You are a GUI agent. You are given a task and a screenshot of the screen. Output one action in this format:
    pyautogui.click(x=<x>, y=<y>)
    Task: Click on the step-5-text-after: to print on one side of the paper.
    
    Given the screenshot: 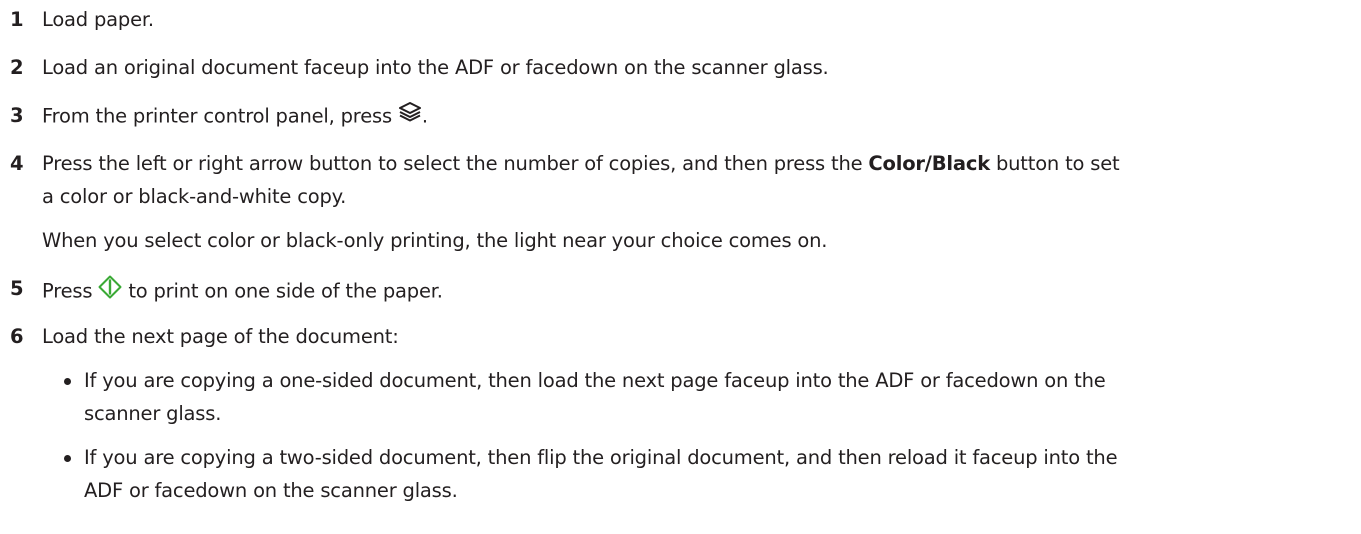 What is the action you would take?
    pyautogui.click(x=282, y=291)
    